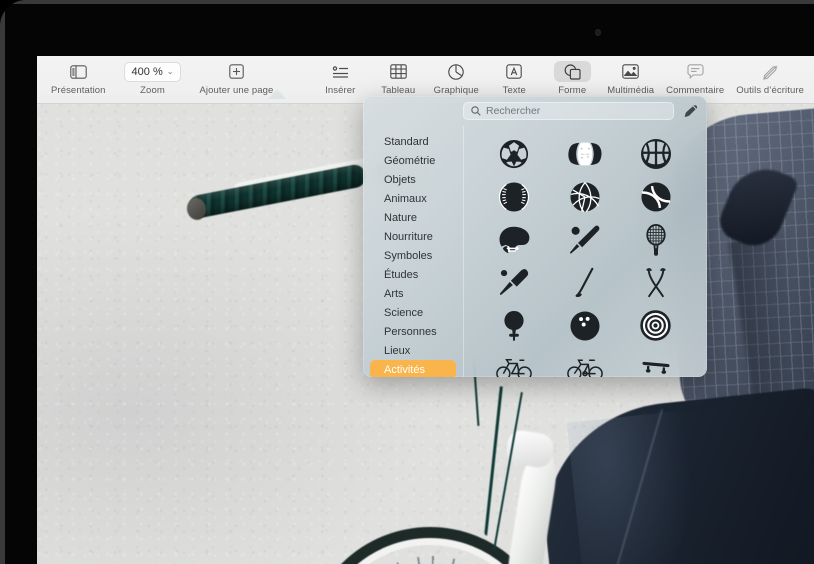 The height and width of the screenshot is (564, 814). I want to click on toolbar-label-insert: Insérer, so click(340, 90).